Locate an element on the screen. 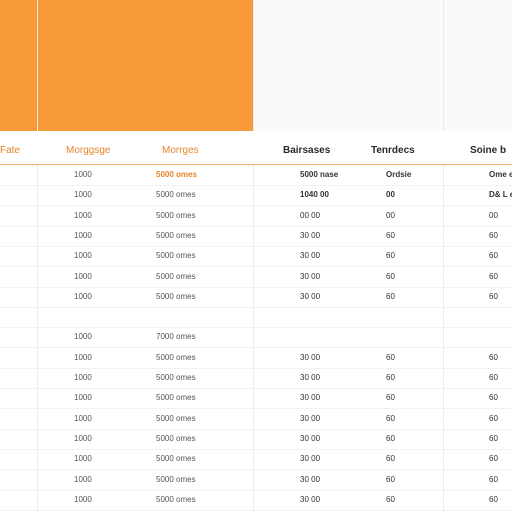 The image size is (512, 512). column-header: Fate is located at coordinates (10, 150).